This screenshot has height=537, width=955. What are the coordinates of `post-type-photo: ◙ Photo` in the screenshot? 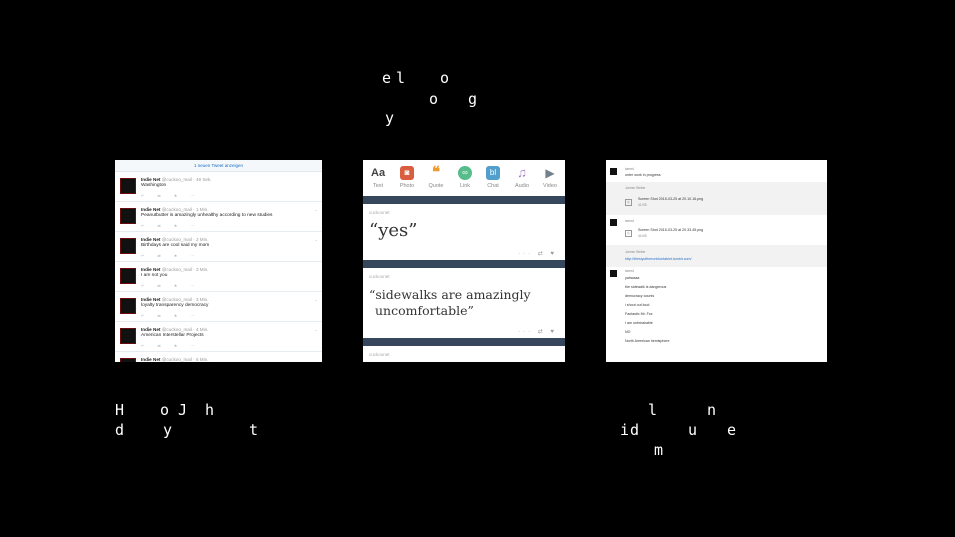 It's located at (407, 177).